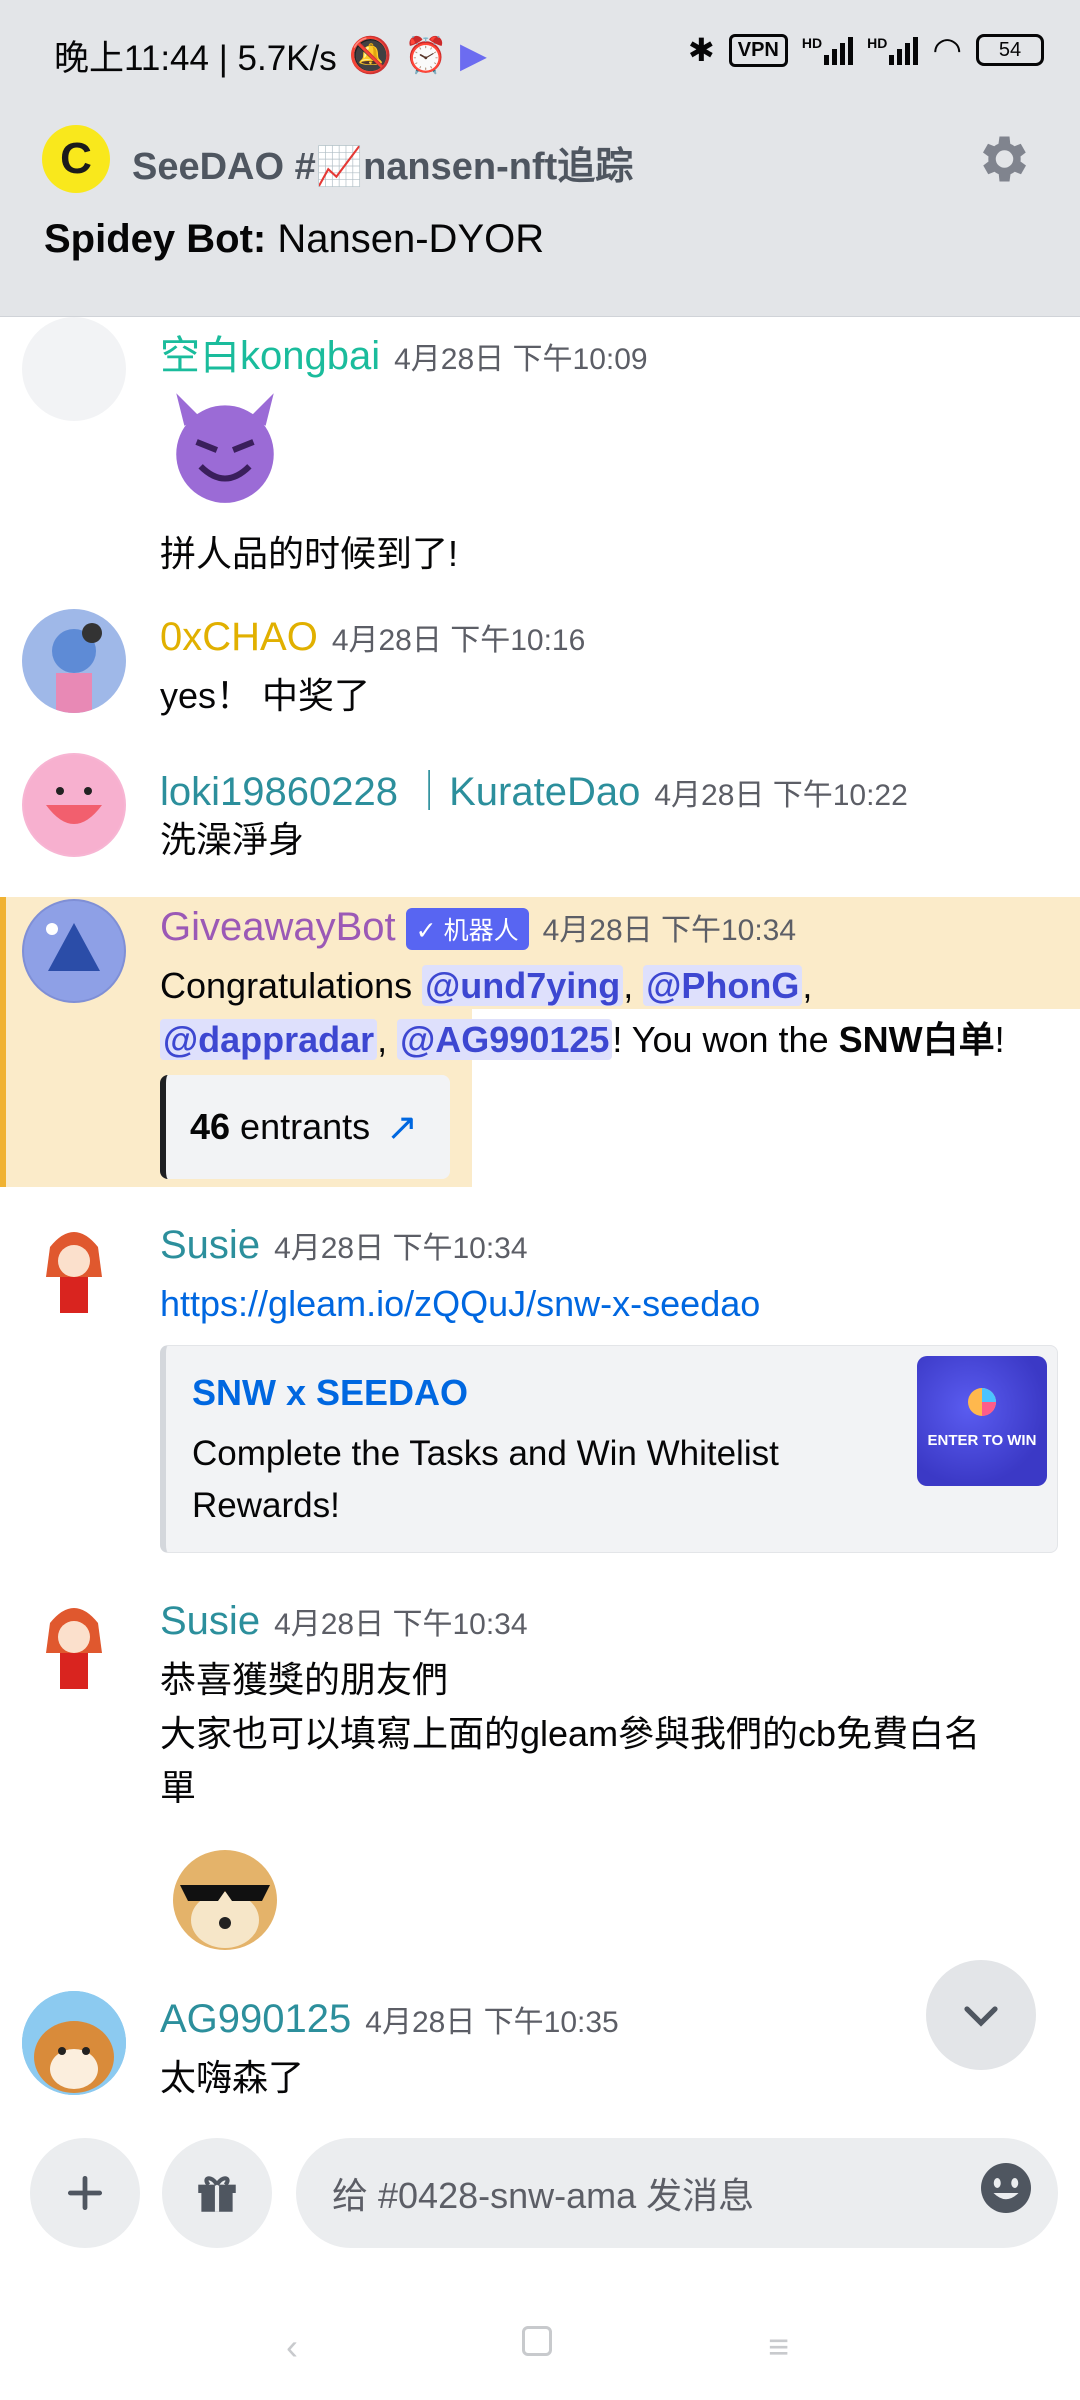 The width and height of the screenshot is (1080, 2400). What do you see at coordinates (225, 448) in the screenshot?
I see `smiling-imp-emoji-icon` at bounding box center [225, 448].